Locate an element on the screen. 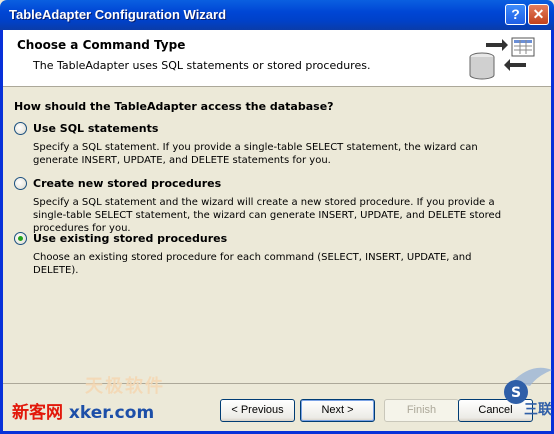  close-button: ✕ is located at coordinates (538, 14).